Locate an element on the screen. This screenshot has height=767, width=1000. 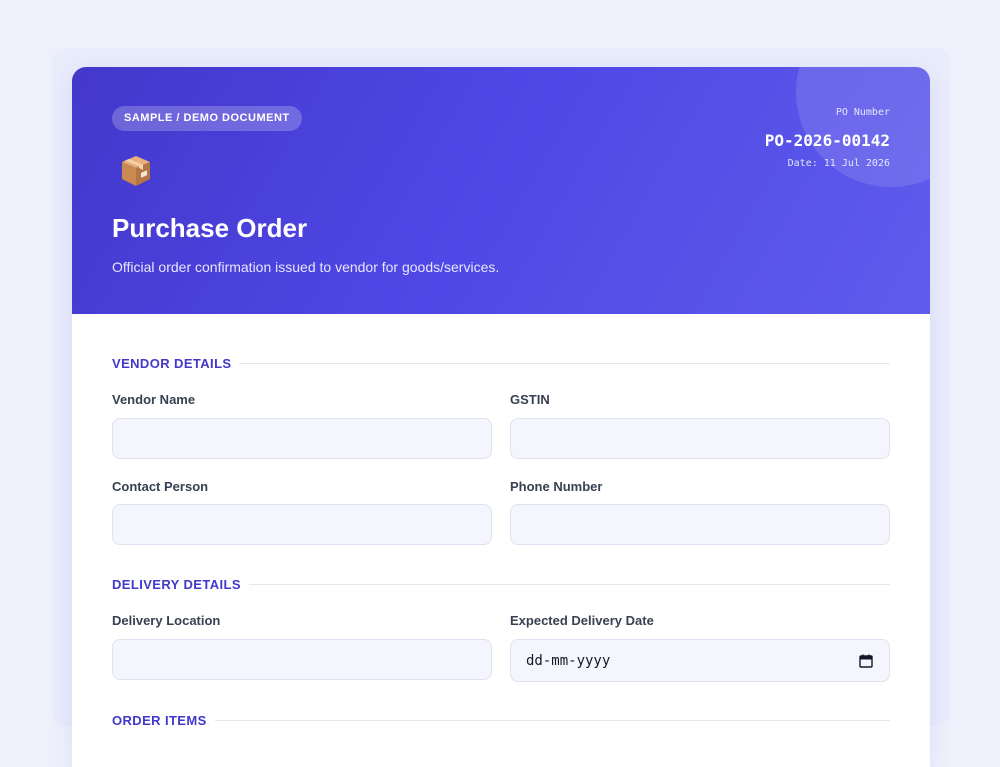
po-number-label: PO Number is located at coordinates (862, 112).